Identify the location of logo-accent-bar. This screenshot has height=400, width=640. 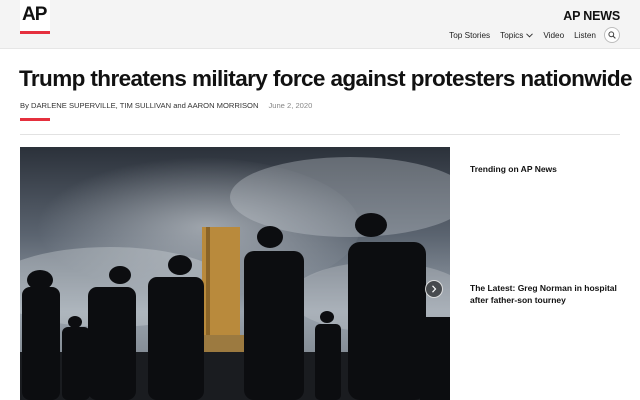
(35, 32).